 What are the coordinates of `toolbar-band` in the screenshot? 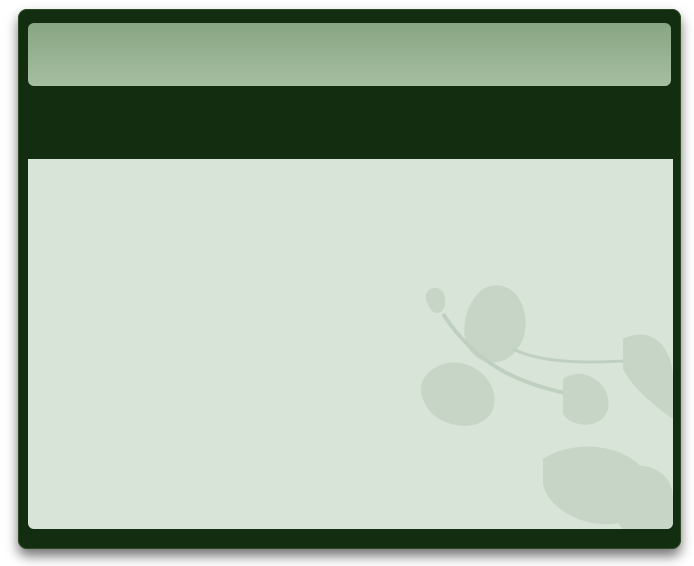 It's located at (350, 122).